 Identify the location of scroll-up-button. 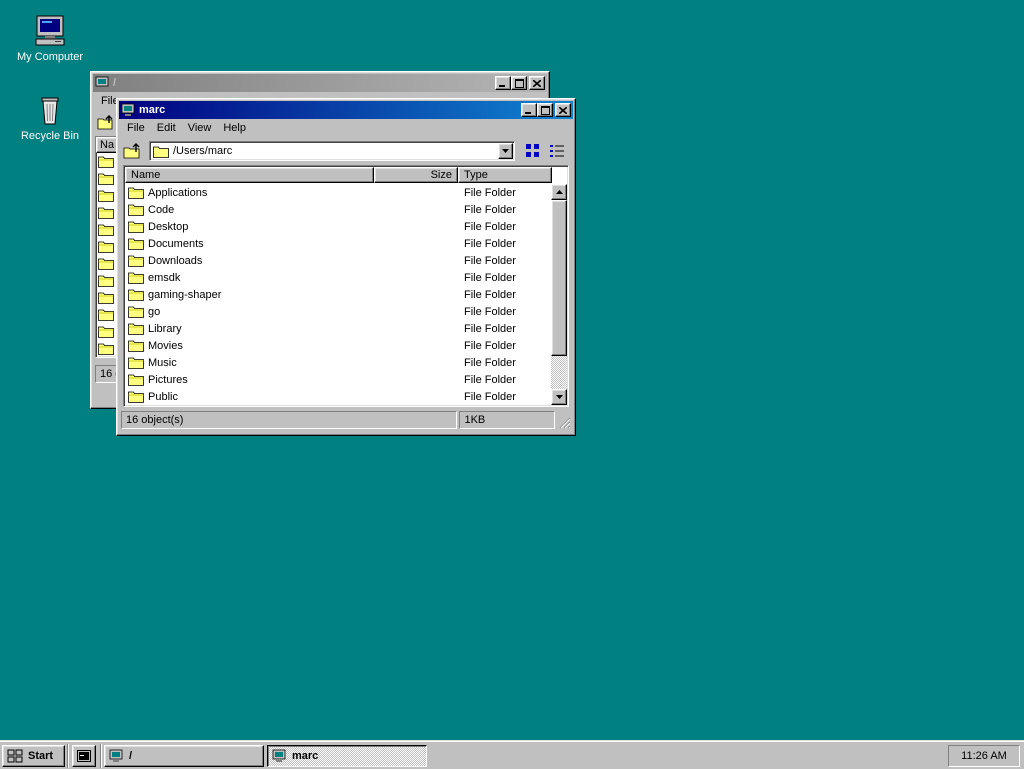
(559, 192).